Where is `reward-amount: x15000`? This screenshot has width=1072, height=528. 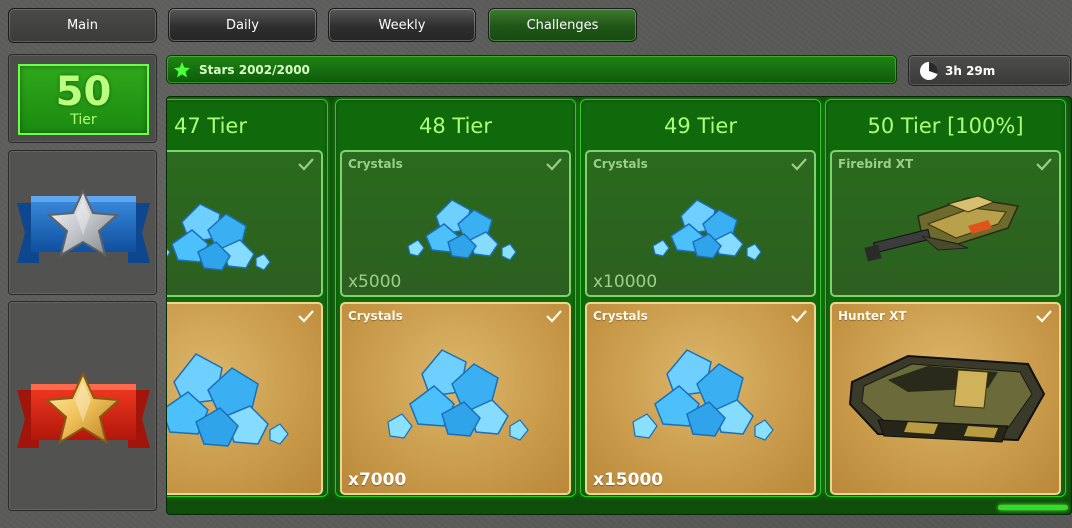 reward-amount: x15000 is located at coordinates (628, 480).